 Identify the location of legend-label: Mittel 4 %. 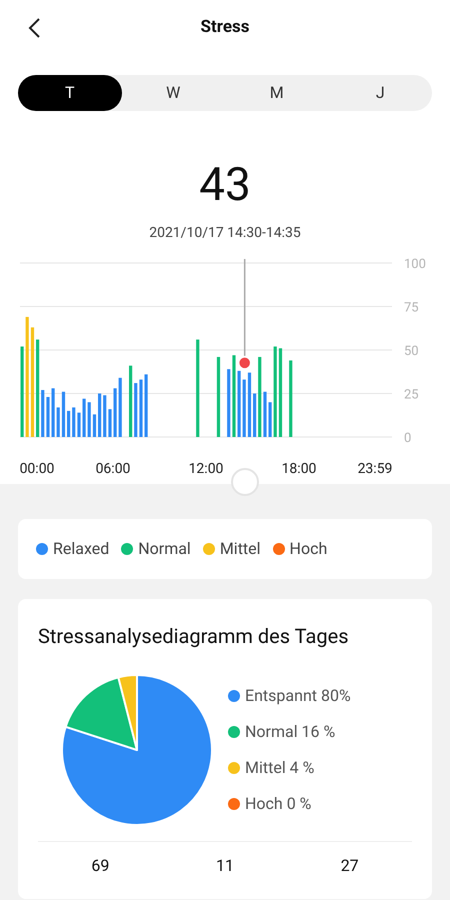
(279, 768).